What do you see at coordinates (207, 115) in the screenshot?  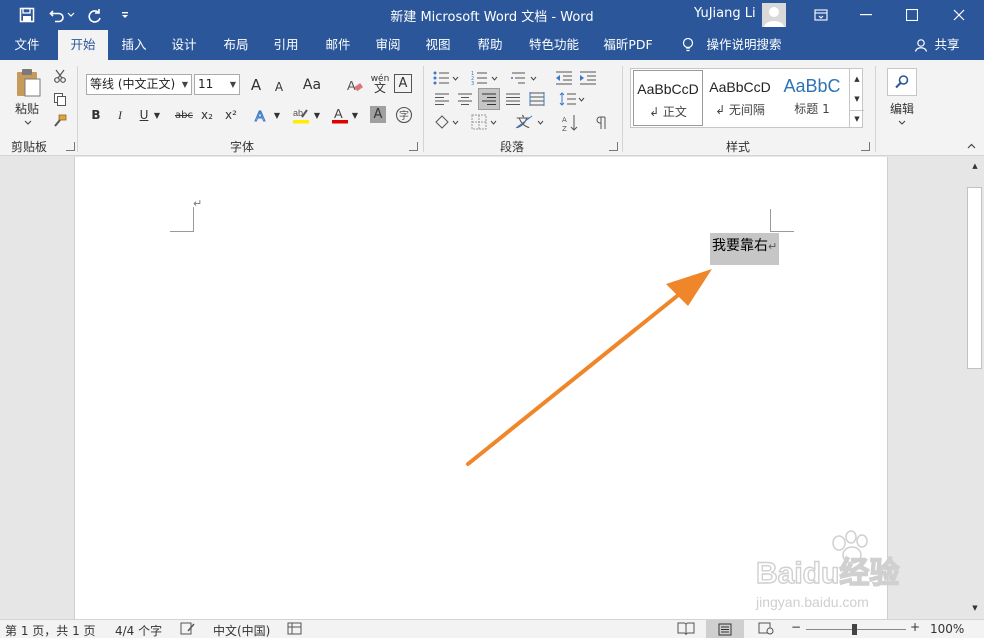 I see `subscript-button: x₂` at bounding box center [207, 115].